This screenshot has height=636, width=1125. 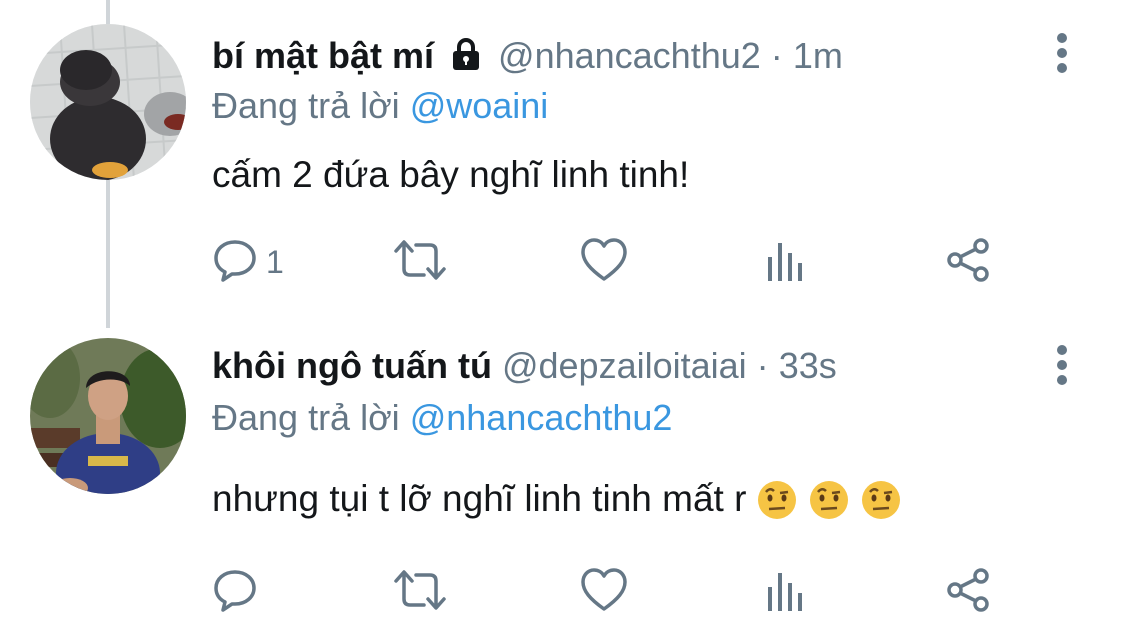 What do you see at coordinates (624, 365) in the screenshot?
I see `user-handle: @depzailoitaiai` at bounding box center [624, 365].